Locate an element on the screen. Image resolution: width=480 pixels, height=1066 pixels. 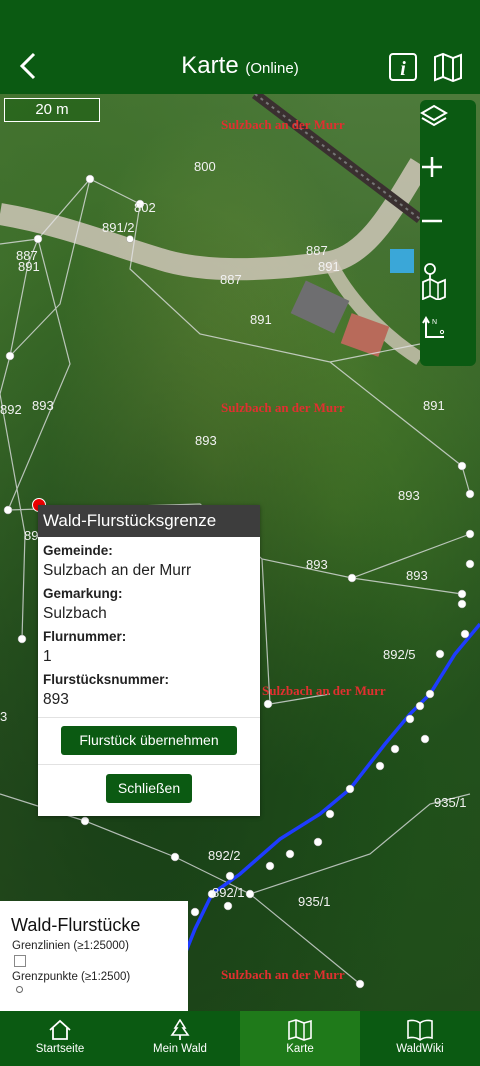
nav-label: WaldWiki is located at coordinates (420, 1049).